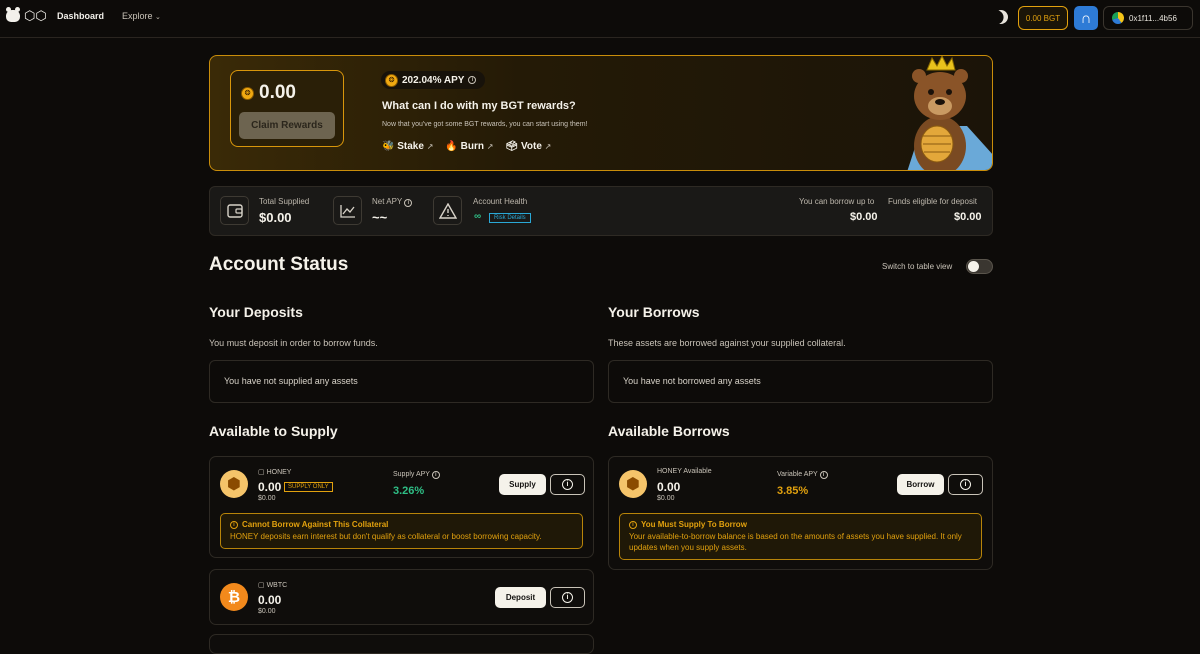 The image size is (1200, 654). I want to click on asset-symbol-text: HONEY, so click(279, 472).